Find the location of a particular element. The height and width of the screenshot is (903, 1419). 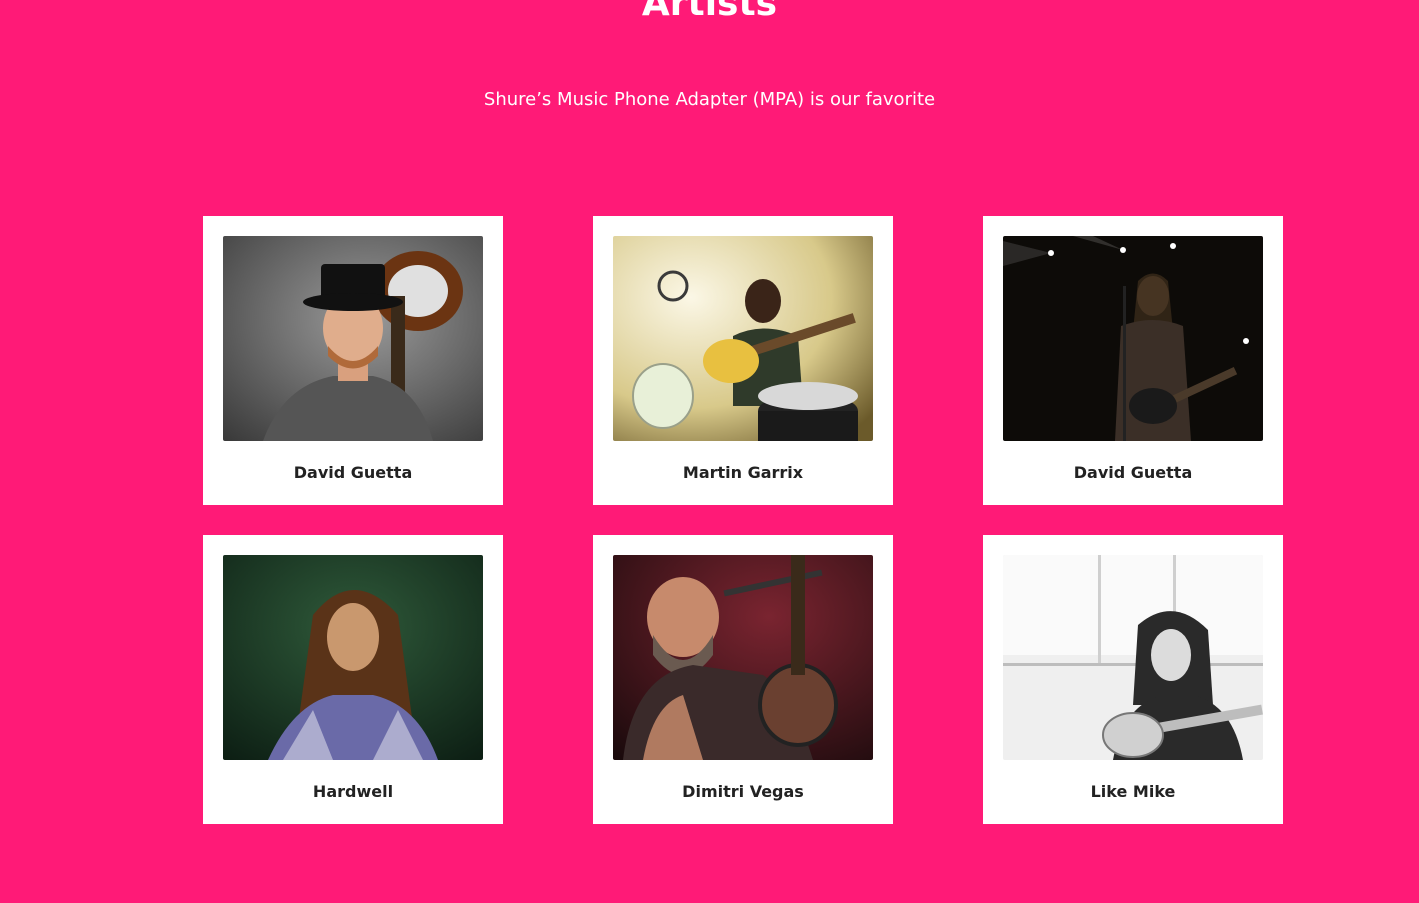

artist-card: Like Mike is located at coordinates (1133, 679).